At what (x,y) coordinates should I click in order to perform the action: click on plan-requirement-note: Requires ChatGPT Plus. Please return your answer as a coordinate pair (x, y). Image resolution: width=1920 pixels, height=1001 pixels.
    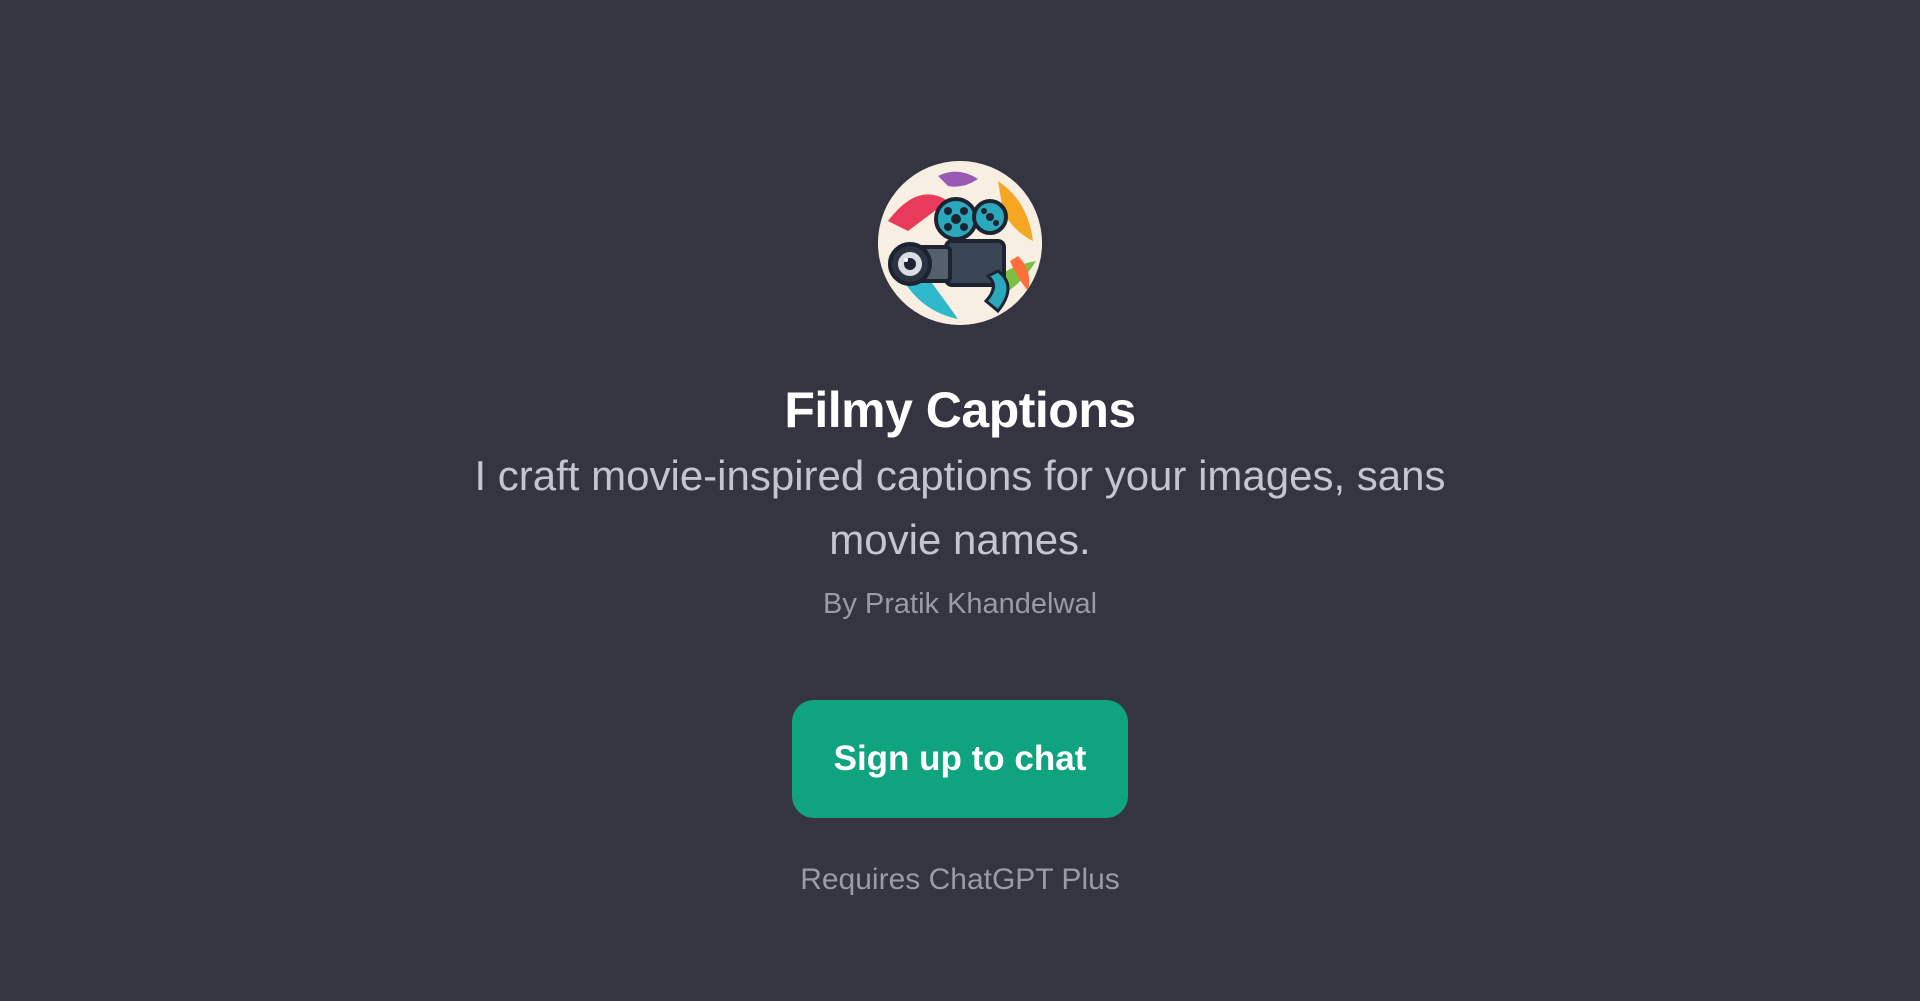
    Looking at the image, I should click on (960, 879).